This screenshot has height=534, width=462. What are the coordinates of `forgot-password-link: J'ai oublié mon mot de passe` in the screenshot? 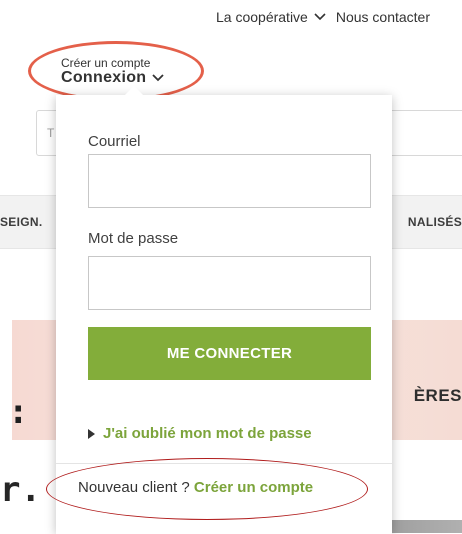 It's located at (200, 433).